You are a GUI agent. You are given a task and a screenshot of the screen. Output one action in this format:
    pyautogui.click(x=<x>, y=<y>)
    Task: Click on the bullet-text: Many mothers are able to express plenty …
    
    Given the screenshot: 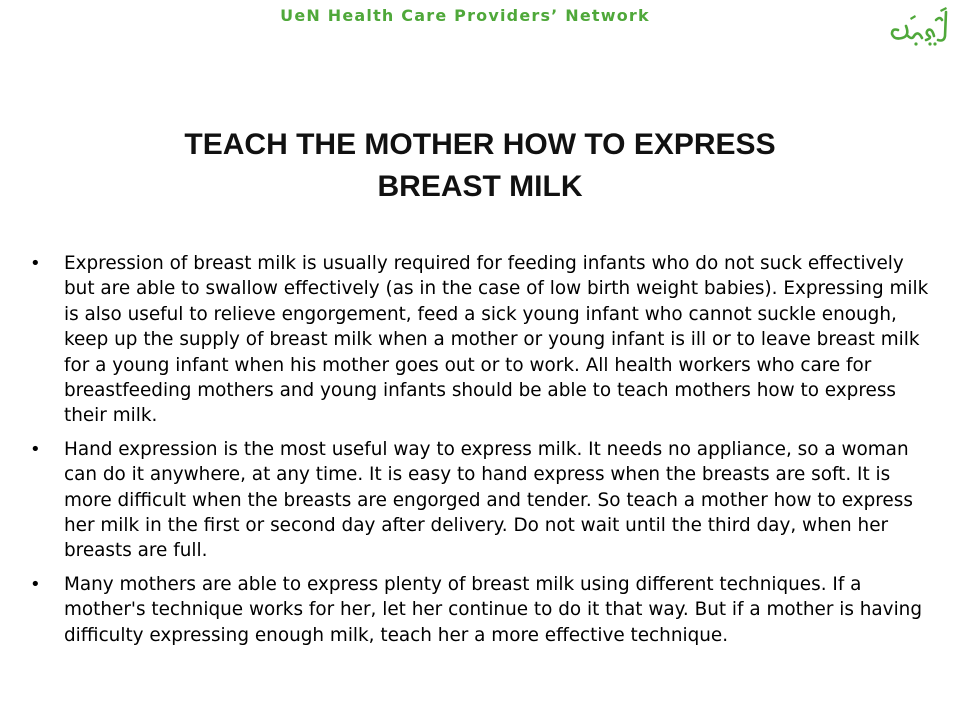 What is the action you would take?
    pyautogui.click(x=493, y=609)
    